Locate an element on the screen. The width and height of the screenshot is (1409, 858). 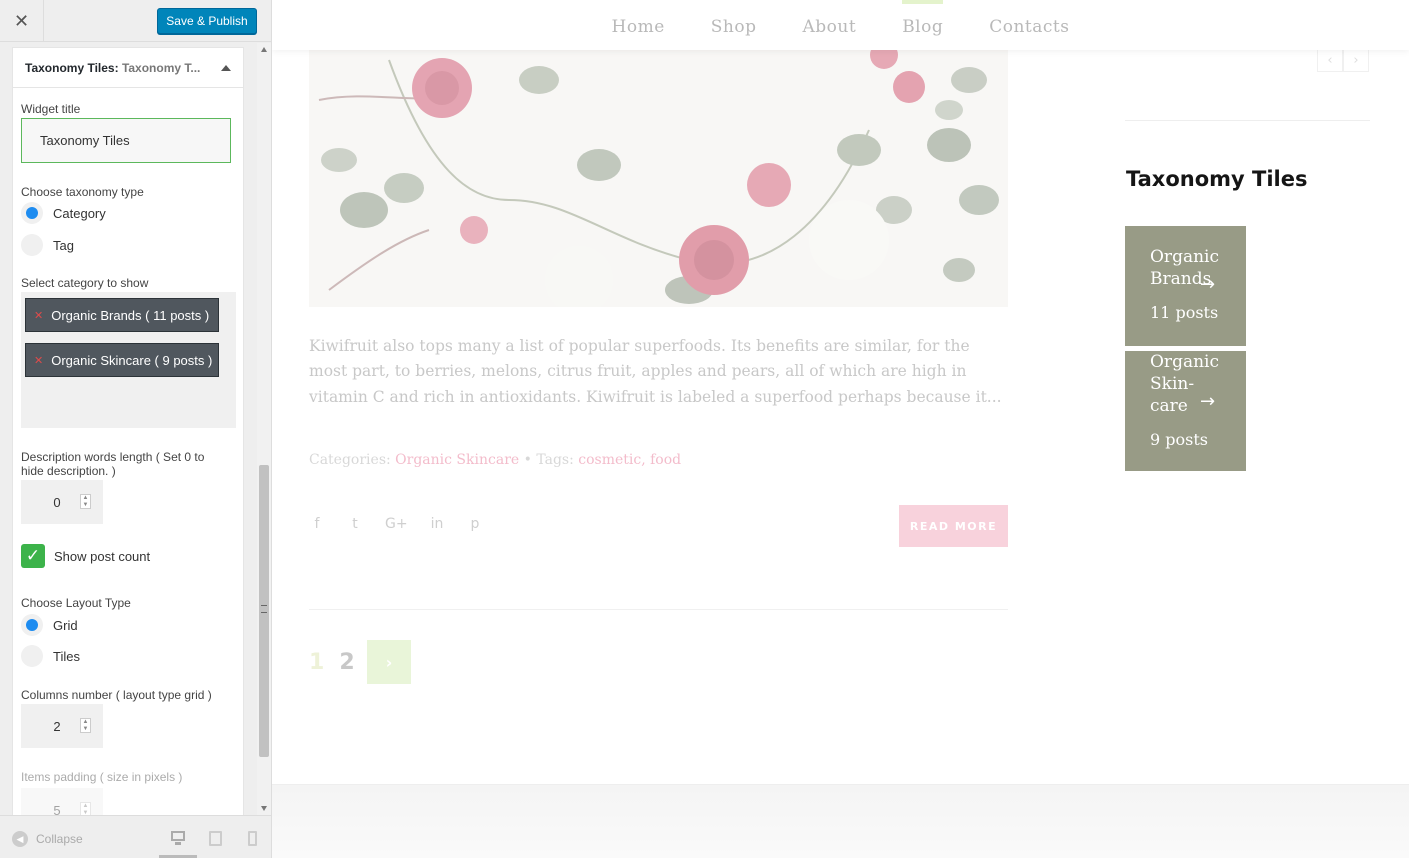
customizer-header: ✕ Save & Publish is located at coordinates (135, 21).